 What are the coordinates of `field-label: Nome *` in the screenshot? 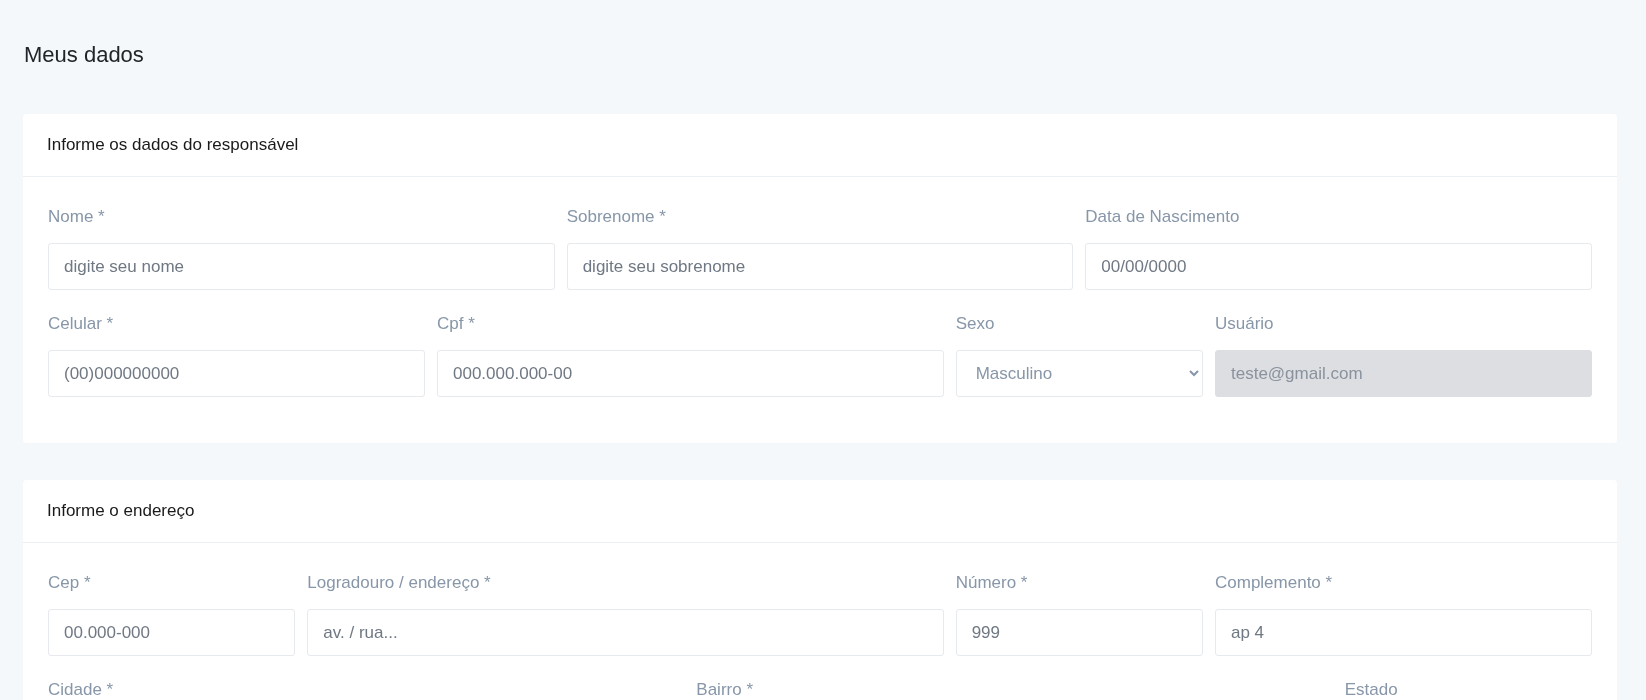 It's located at (77, 217).